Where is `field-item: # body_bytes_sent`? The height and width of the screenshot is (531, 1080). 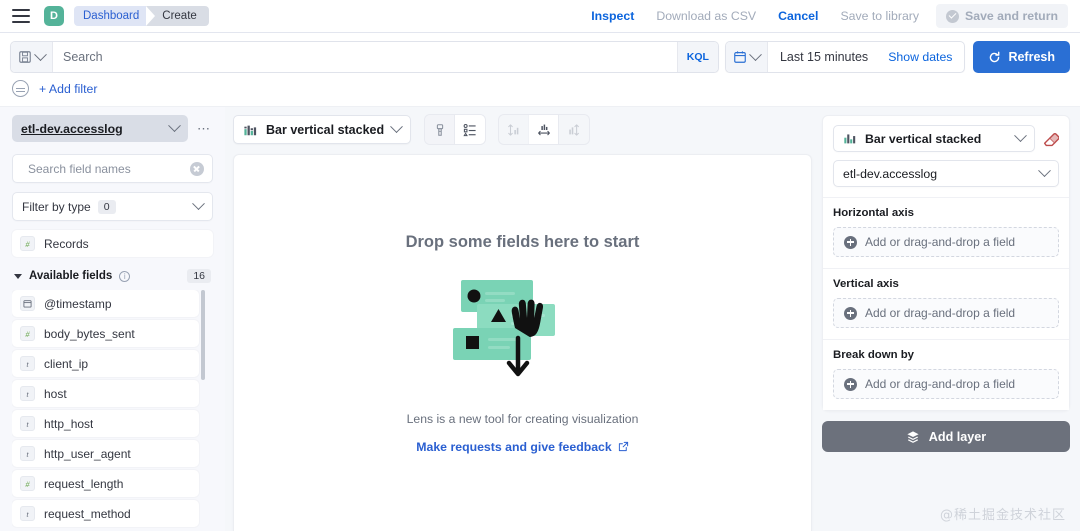
field-item: # body_bytes_sent is located at coordinates (105, 333).